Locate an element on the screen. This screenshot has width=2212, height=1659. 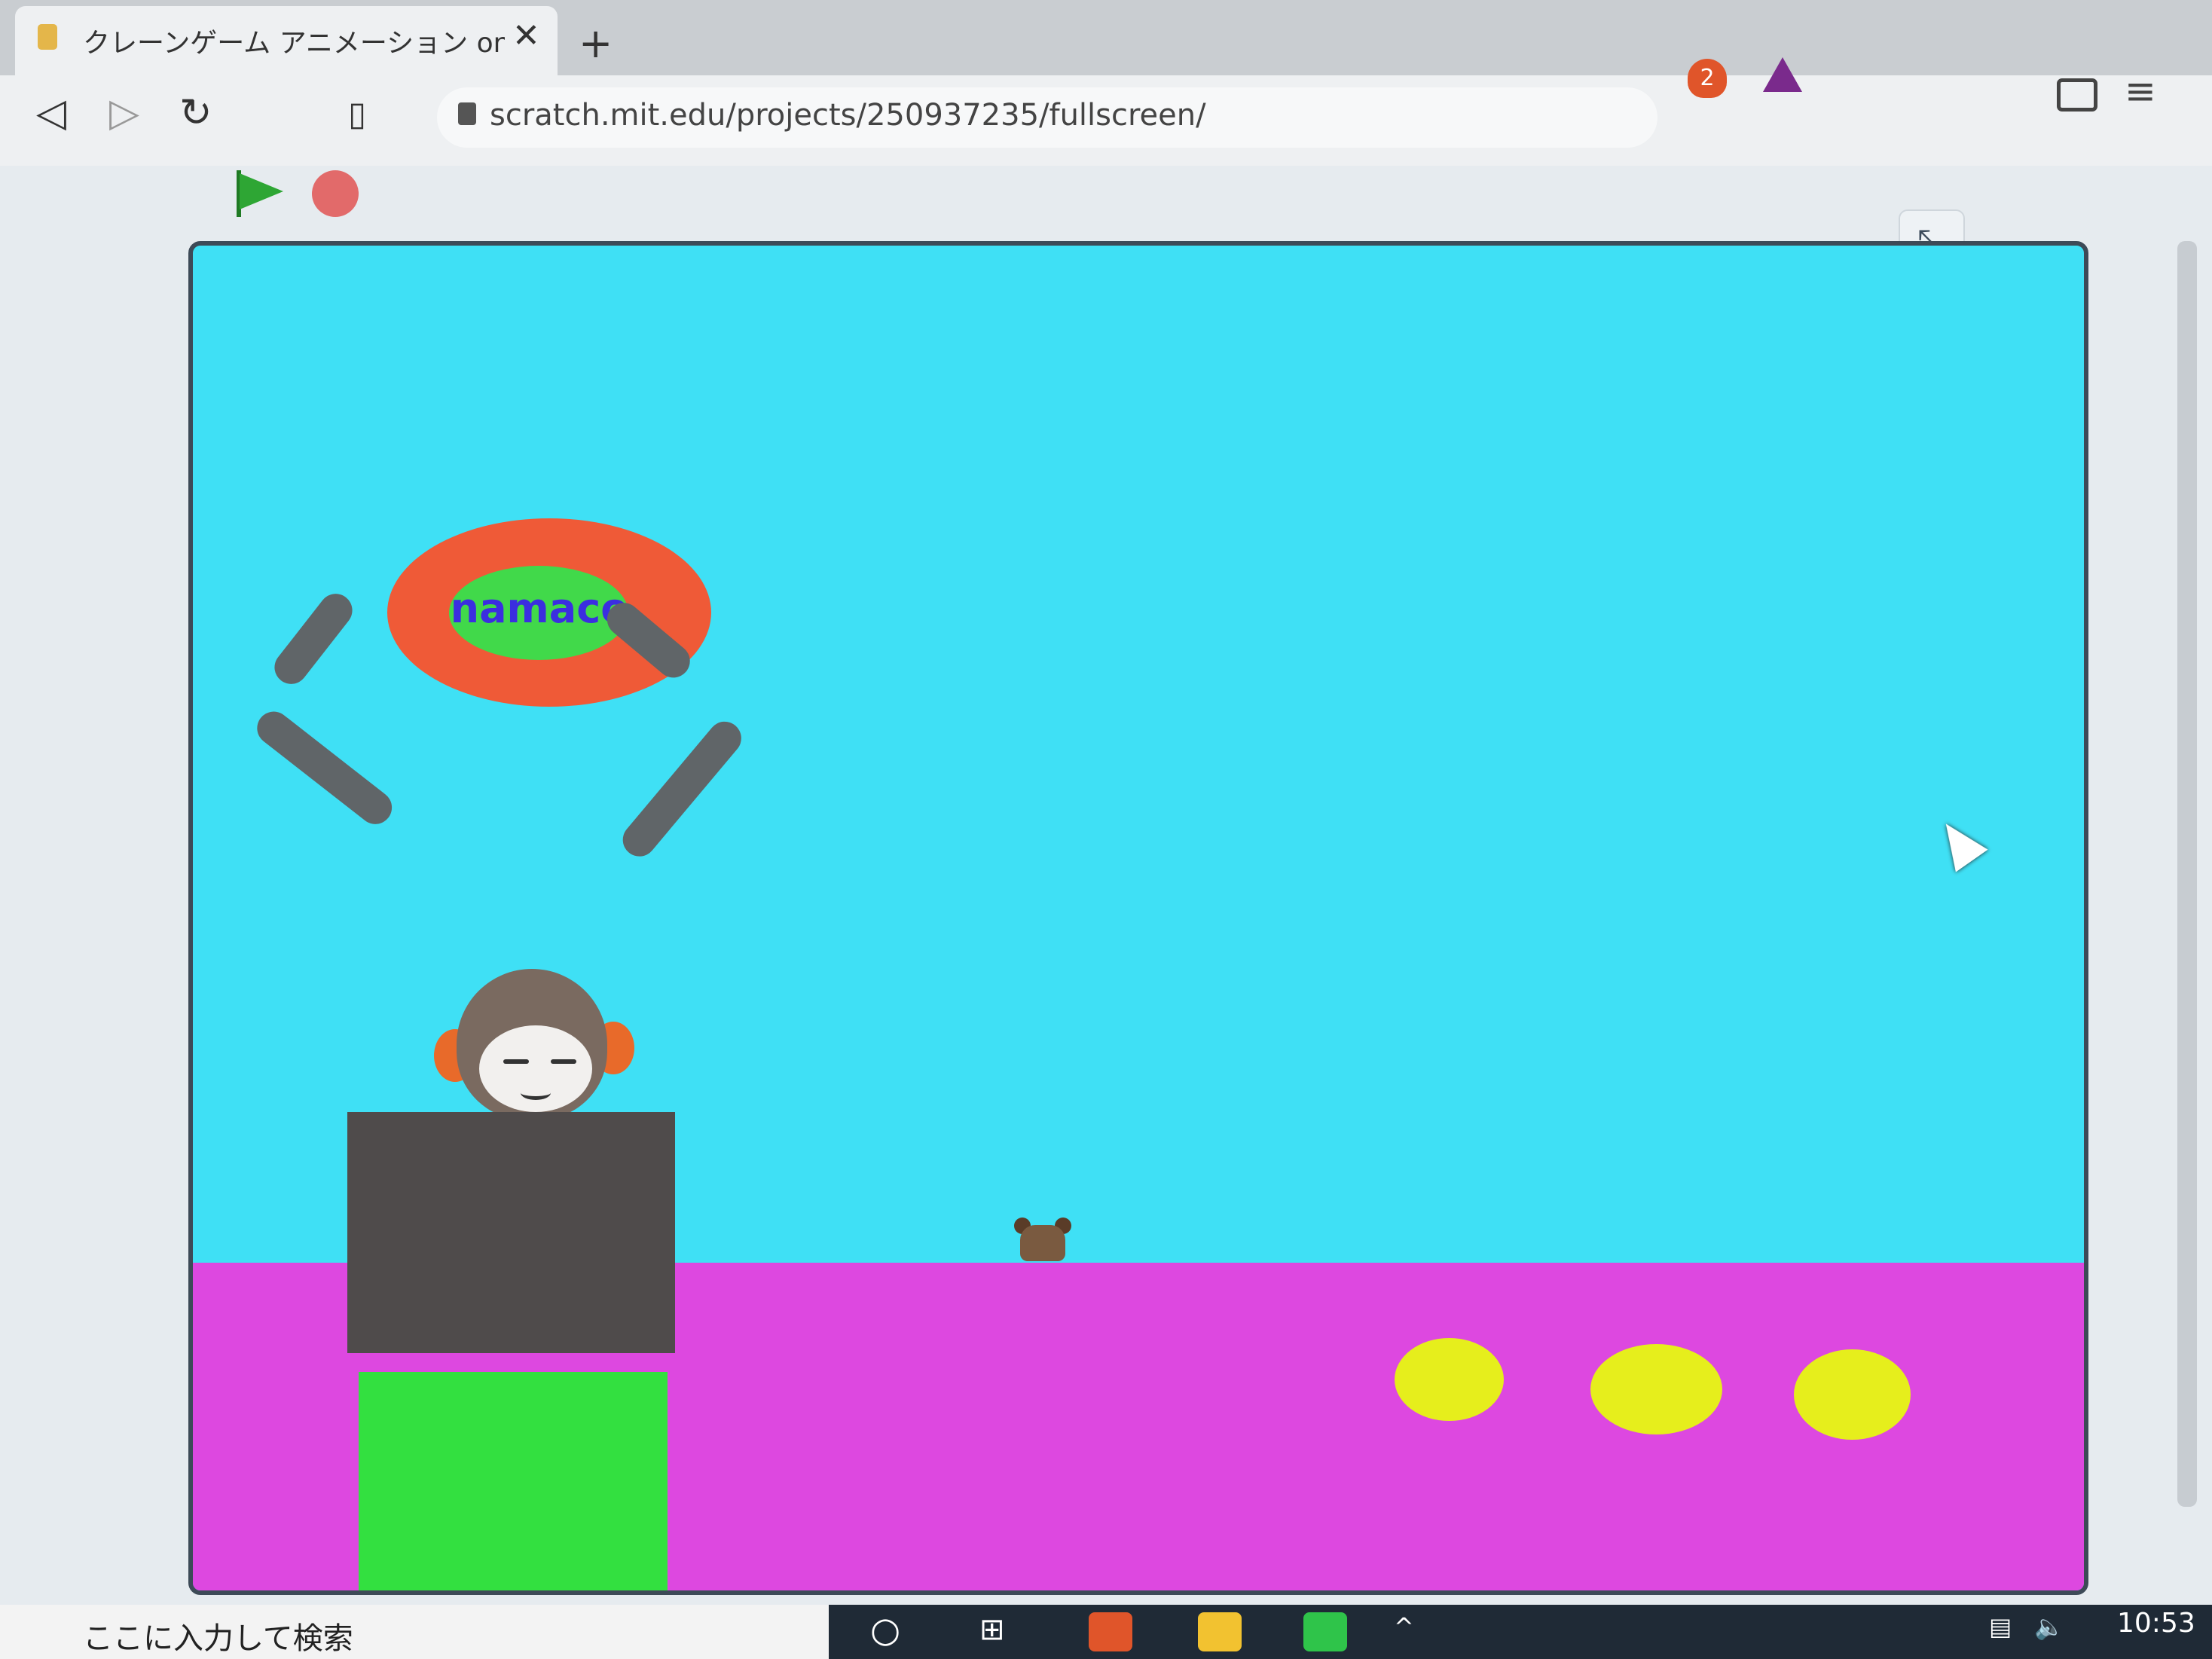
scratch-favicon-icon is located at coordinates (47, 37).